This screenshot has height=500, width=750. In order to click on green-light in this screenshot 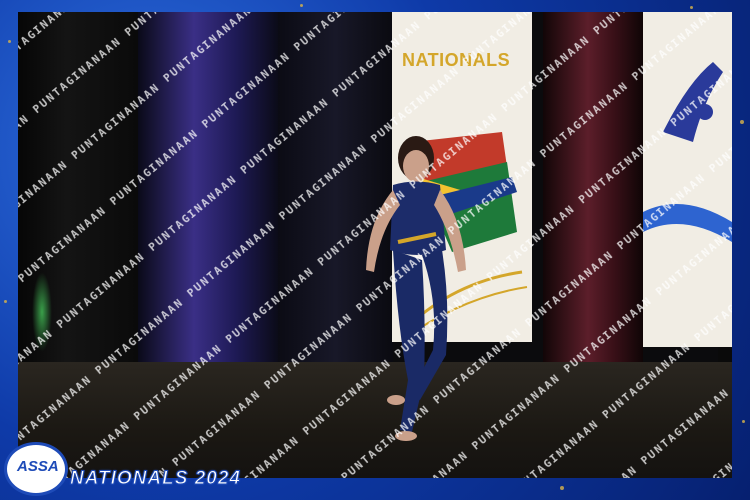, I will do `click(42, 312)`.